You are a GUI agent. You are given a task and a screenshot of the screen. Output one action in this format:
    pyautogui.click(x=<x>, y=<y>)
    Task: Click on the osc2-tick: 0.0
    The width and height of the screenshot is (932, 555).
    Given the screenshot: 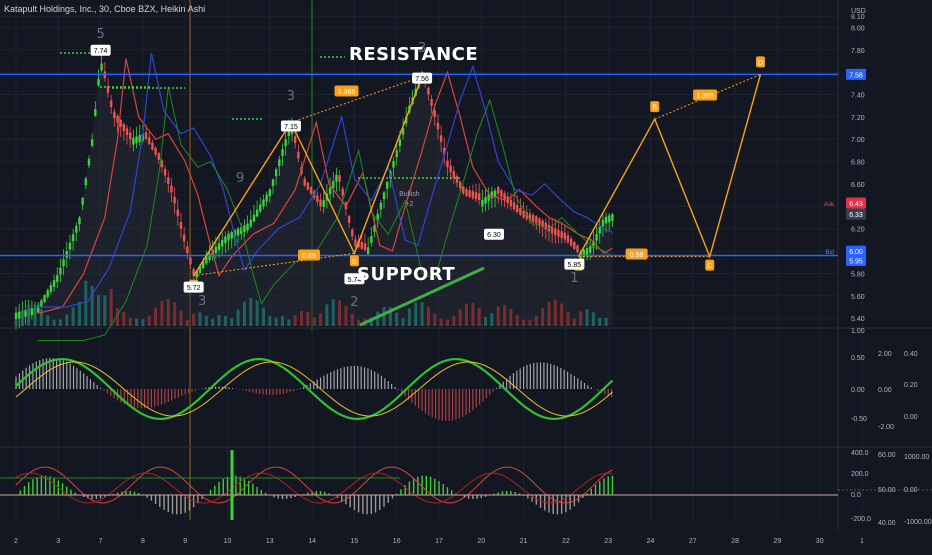 What is the action you would take?
    pyautogui.click(x=856, y=495)
    